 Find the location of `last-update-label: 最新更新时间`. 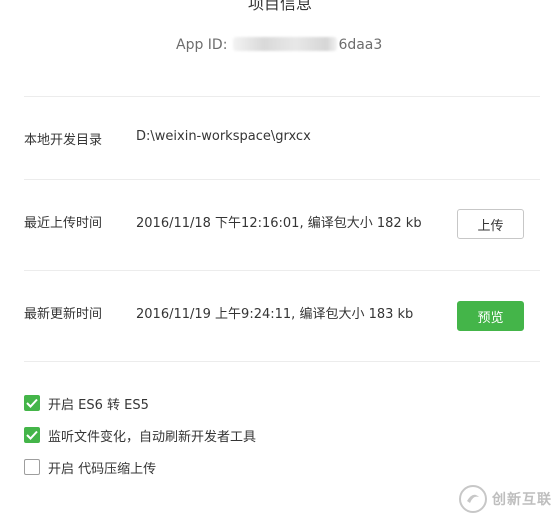

last-update-label: 最新更新时间 is located at coordinates (63, 314).